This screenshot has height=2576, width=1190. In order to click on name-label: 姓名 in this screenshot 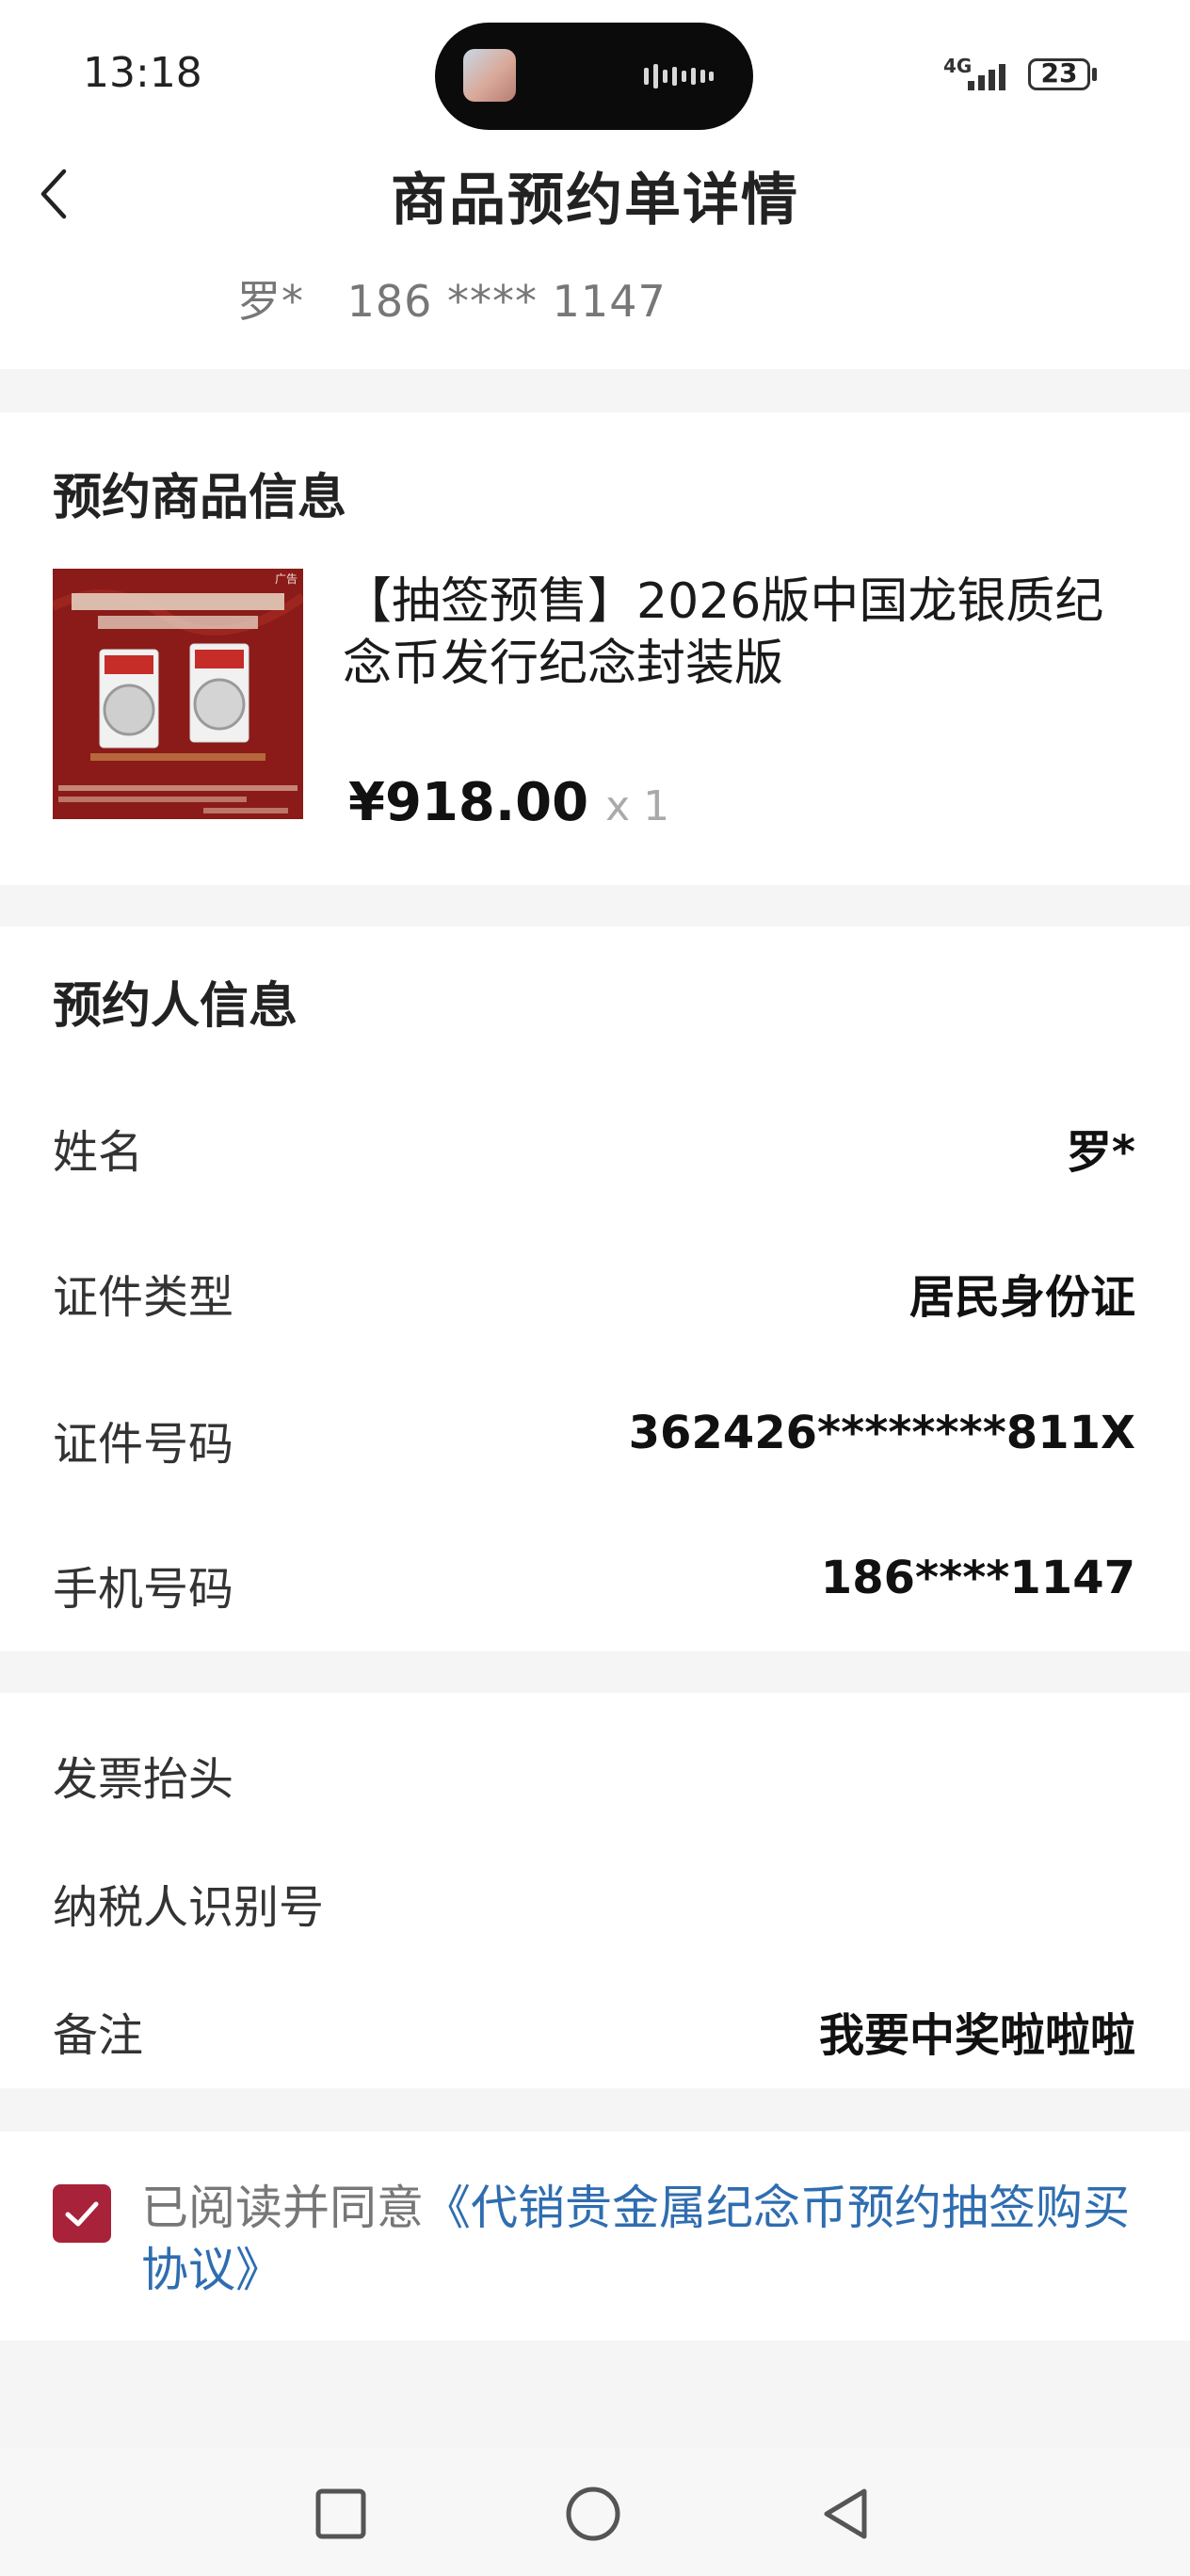, I will do `click(98, 1152)`.